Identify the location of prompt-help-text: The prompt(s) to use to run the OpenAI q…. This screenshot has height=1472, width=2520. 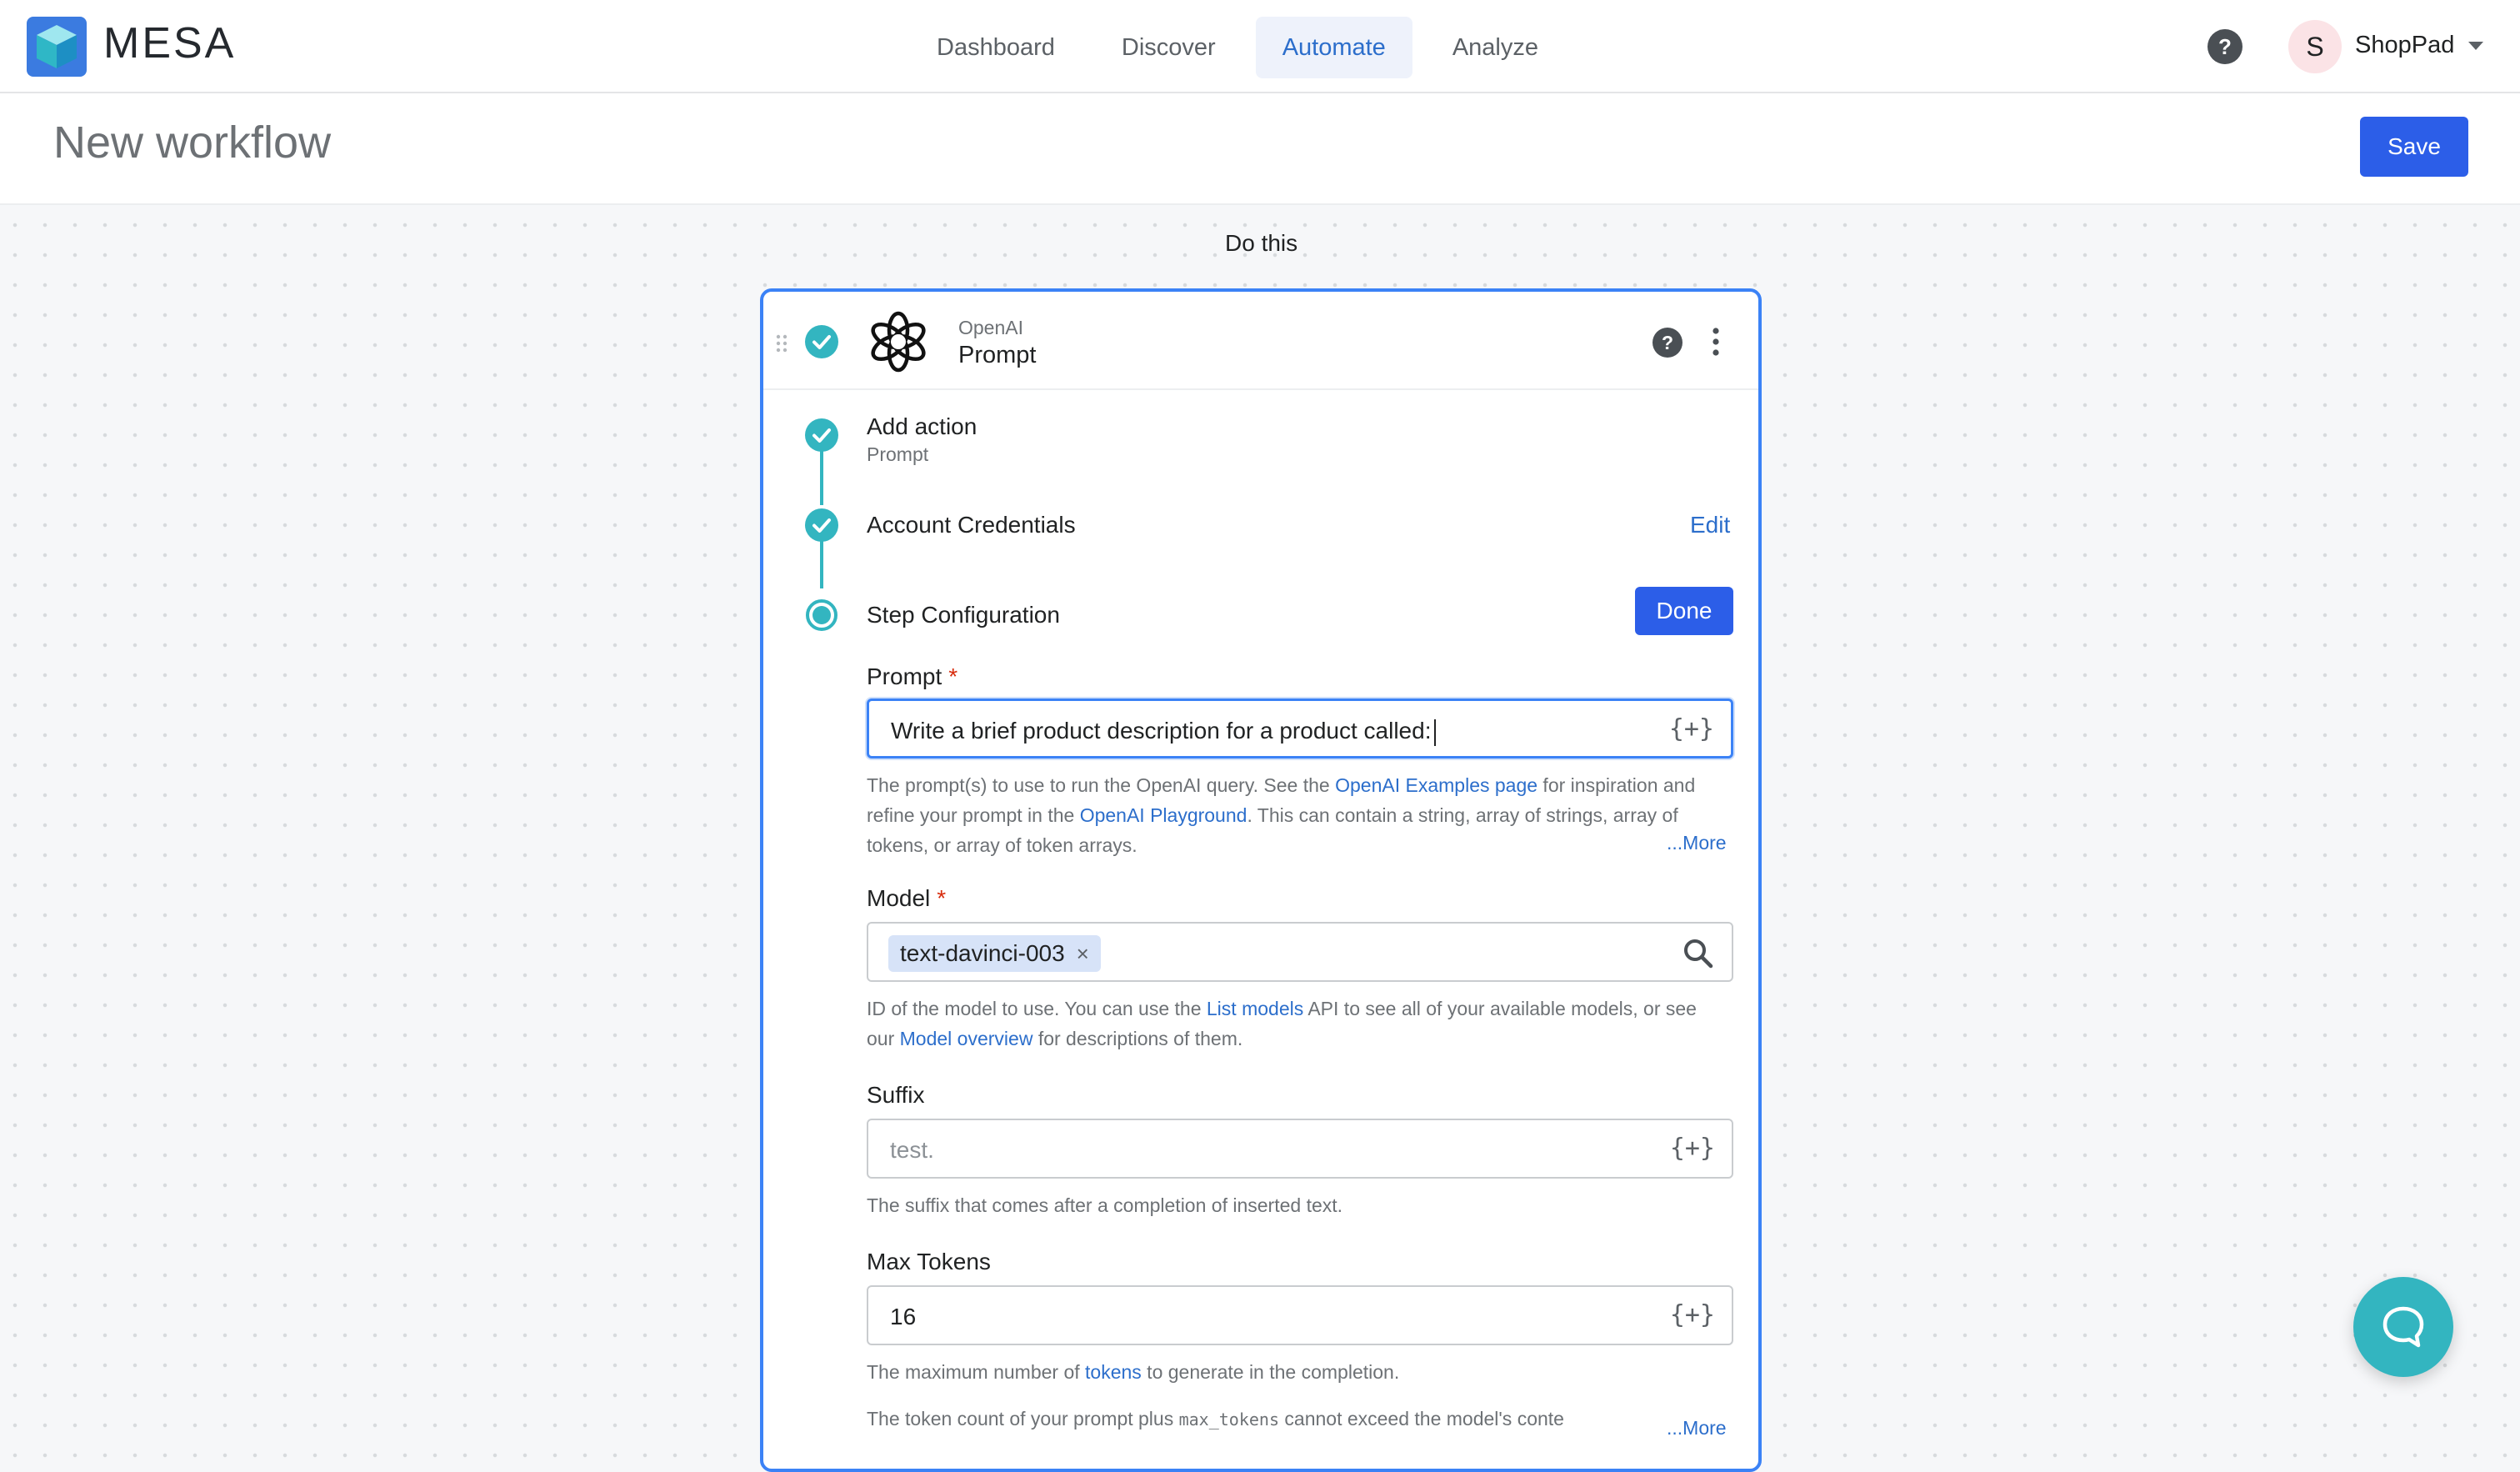
(1292, 815).